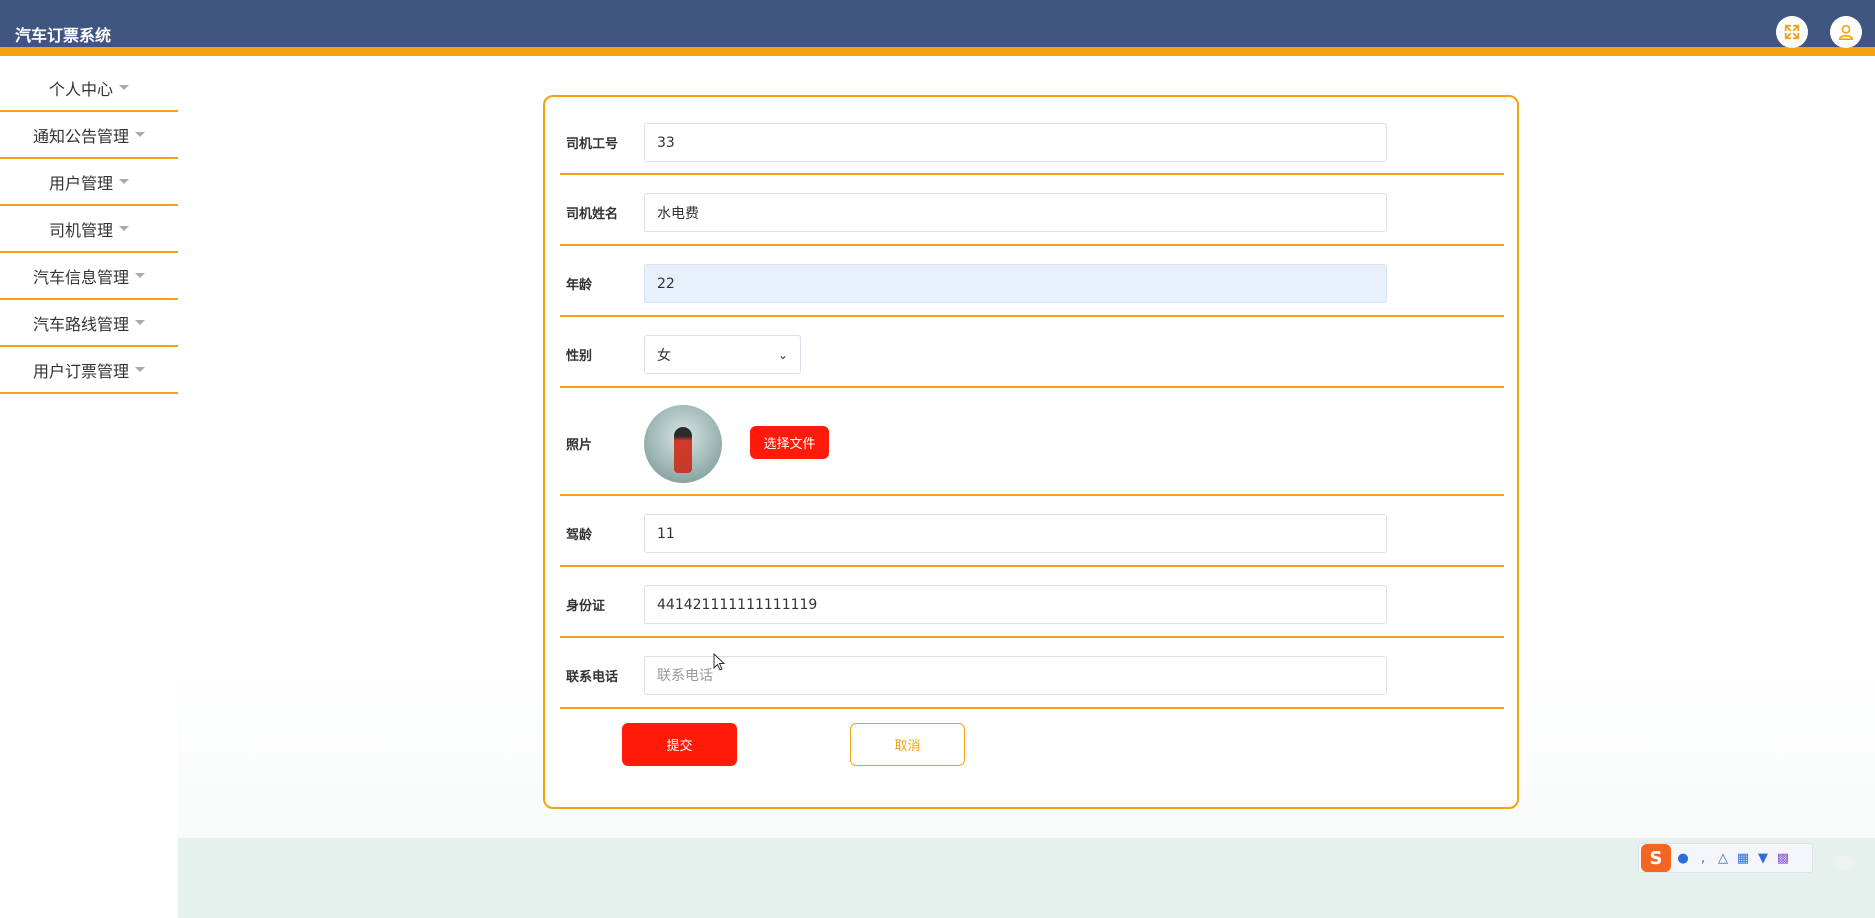 The width and height of the screenshot is (1875, 918). I want to click on field-label: 驾龄, so click(579, 535).